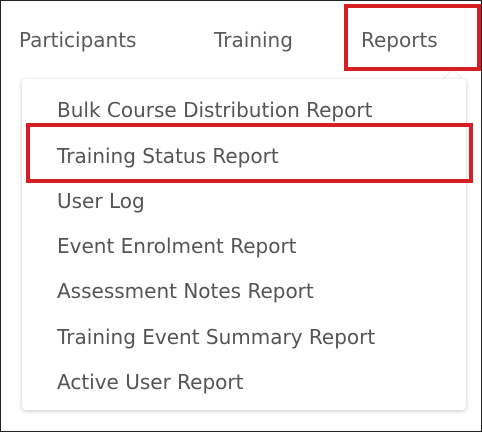  Describe the element at coordinates (216, 337) in the screenshot. I see `menu-item-training-event-summary-report: Training Event Summary Report` at that location.